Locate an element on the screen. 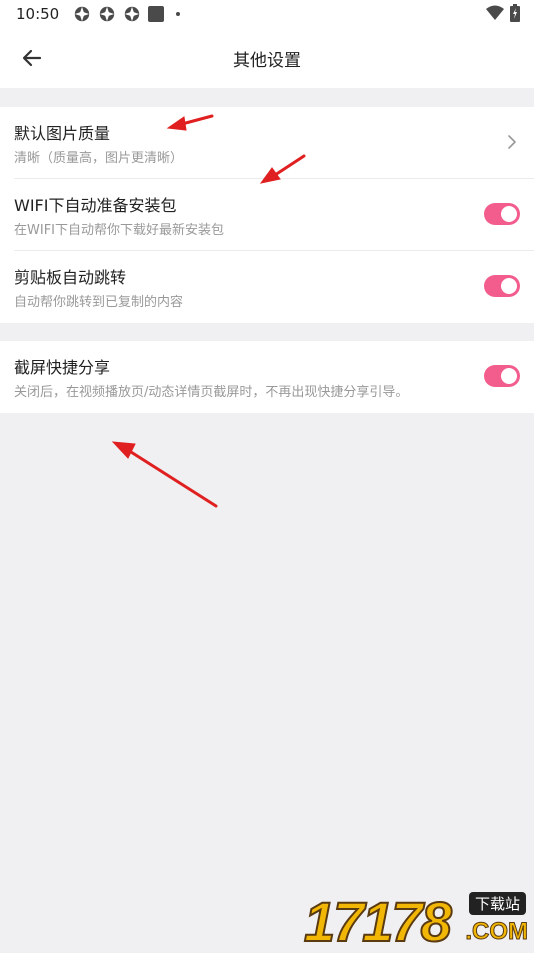  chevron-right-icon is located at coordinates (512, 142).